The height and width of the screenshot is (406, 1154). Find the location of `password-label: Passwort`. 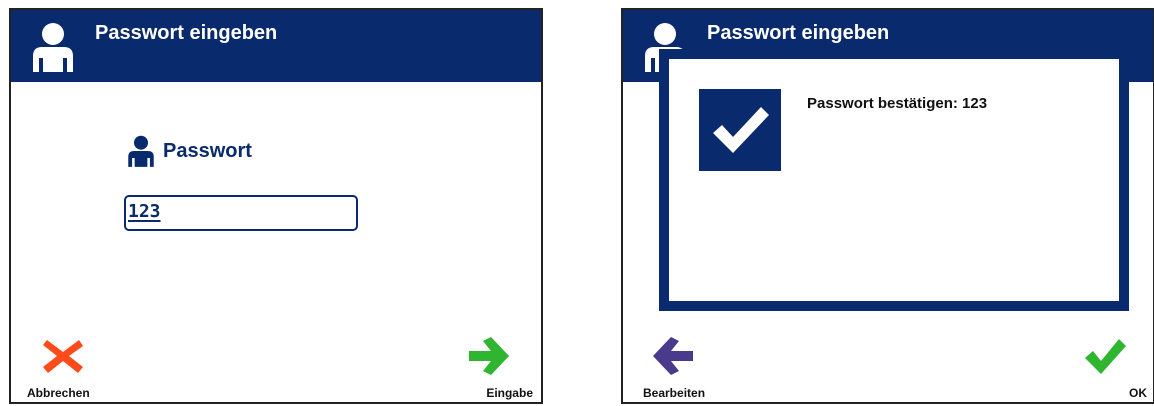

password-label: Passwort is located at coordinates (207, 150).